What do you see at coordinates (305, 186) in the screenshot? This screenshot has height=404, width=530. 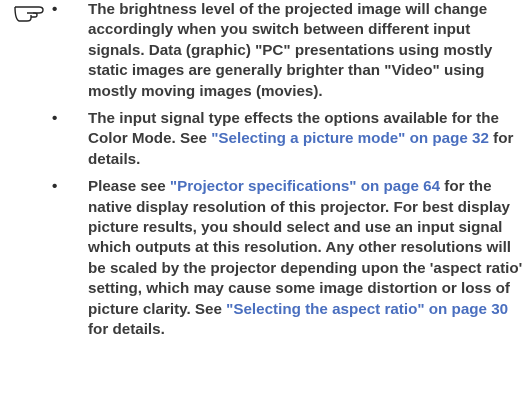 I see `cross-reference-link: "Projector specifications" on page 64` at bounding box center [305, 186].